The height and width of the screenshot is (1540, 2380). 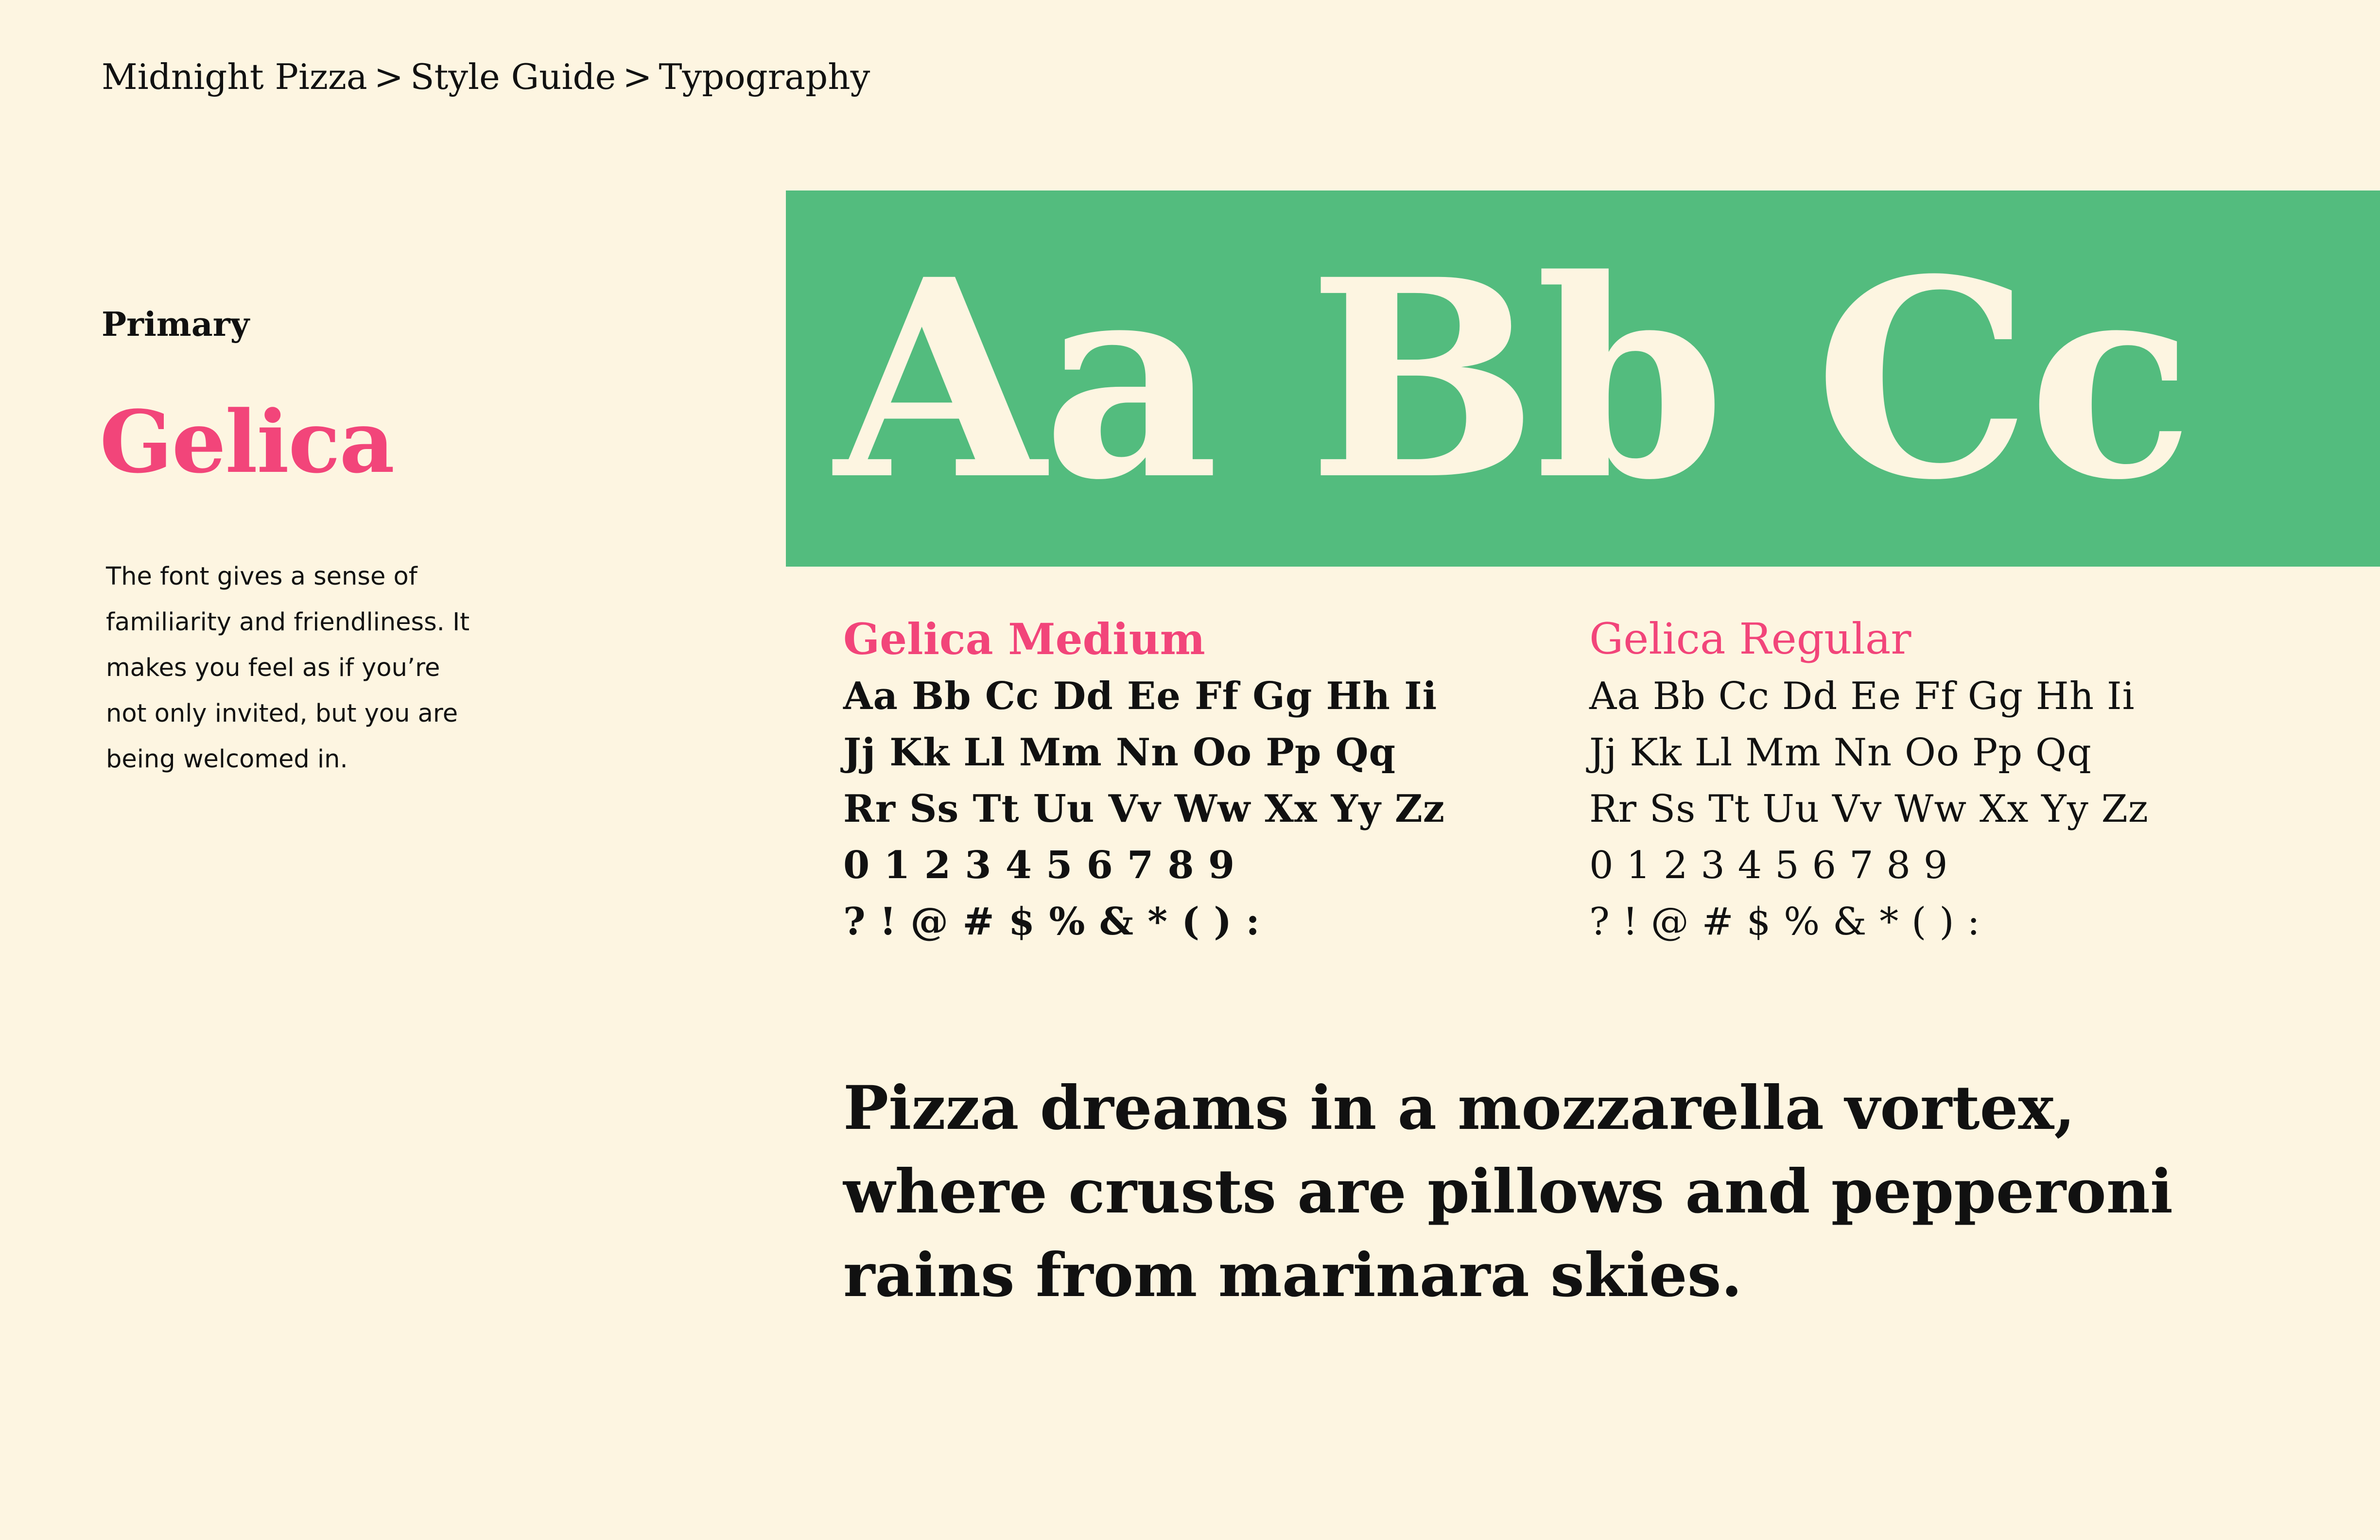 What do you see at coordinates (513, 76) in the screenshot?
I see `breadcrumb-item-style-guide: Style Guide` at bounding box center [513, 76].